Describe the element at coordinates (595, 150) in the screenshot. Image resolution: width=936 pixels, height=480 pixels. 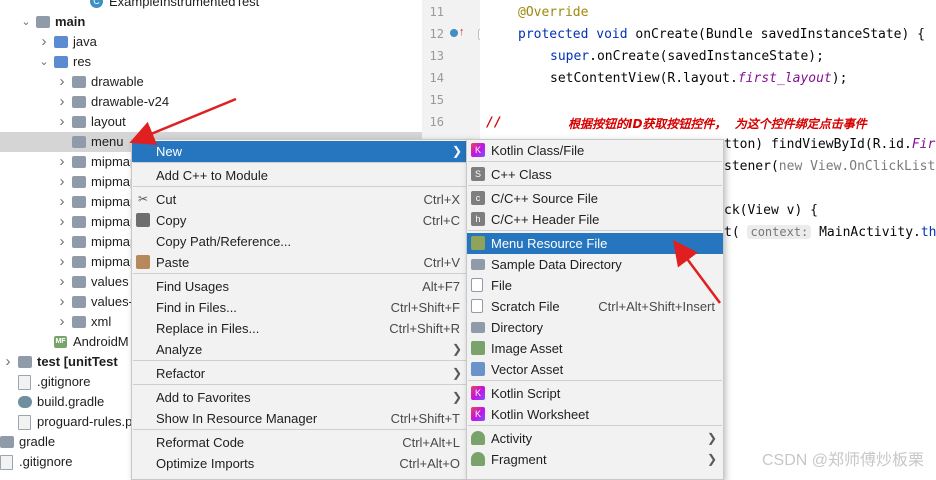
I see `submenu-item-kotlin-class-file: K Kotlin Class/File` at that location.